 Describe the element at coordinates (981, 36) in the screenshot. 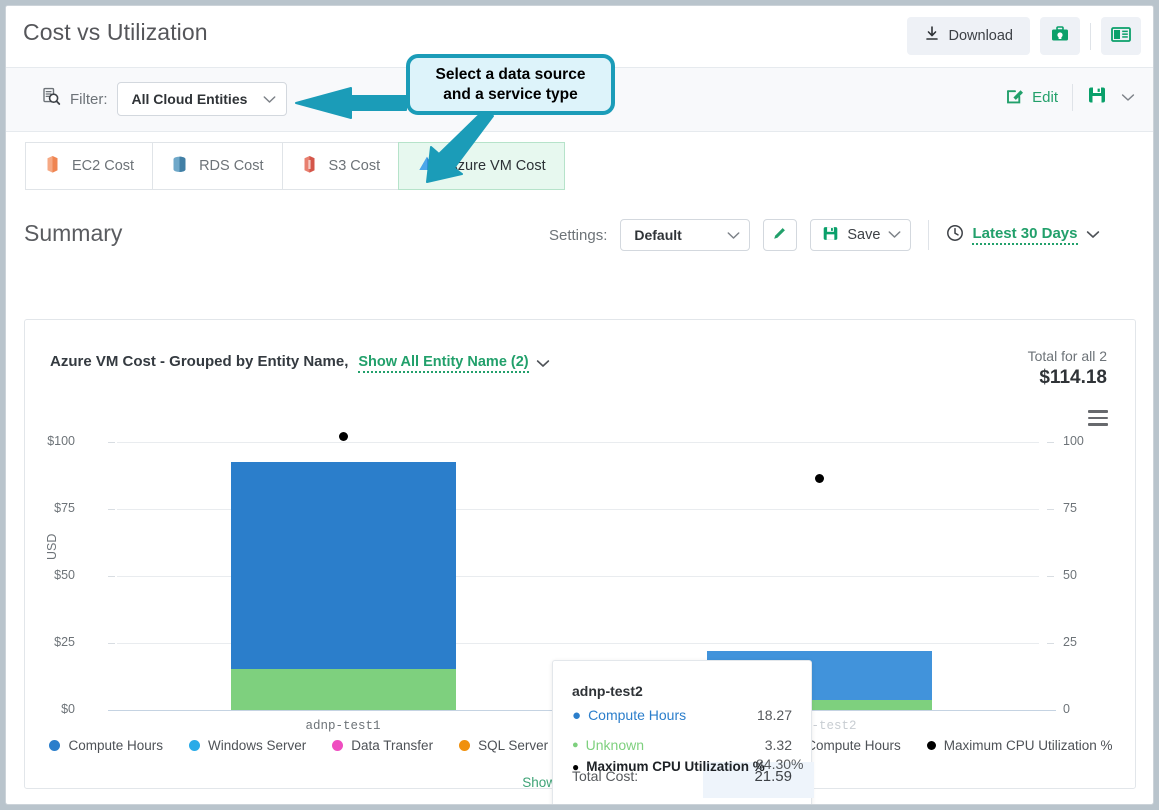

I see `download-label: Download` at that location.